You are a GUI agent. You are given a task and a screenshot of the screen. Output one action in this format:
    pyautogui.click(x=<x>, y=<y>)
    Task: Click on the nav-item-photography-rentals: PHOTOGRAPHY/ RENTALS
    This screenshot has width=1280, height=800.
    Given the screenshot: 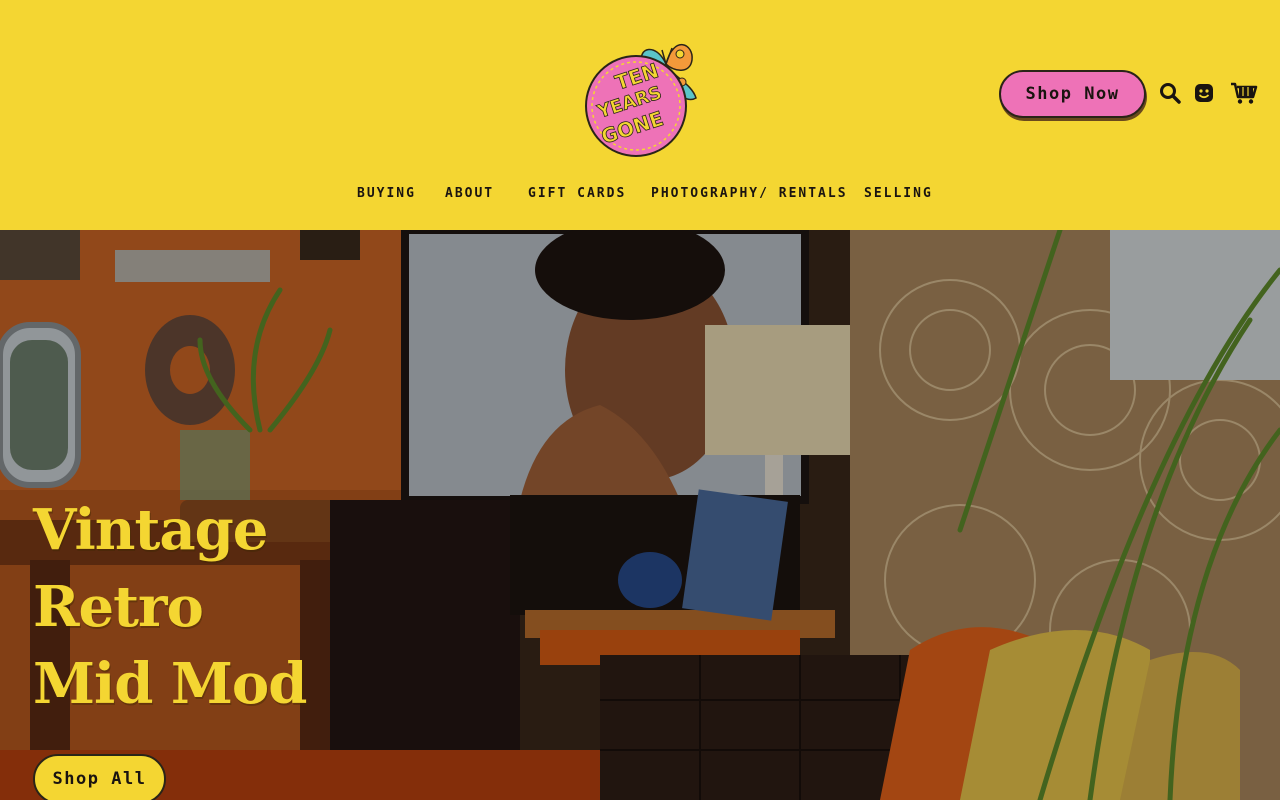 What is the action you would take?
    pyautogui.click(x=749, y=193)
    